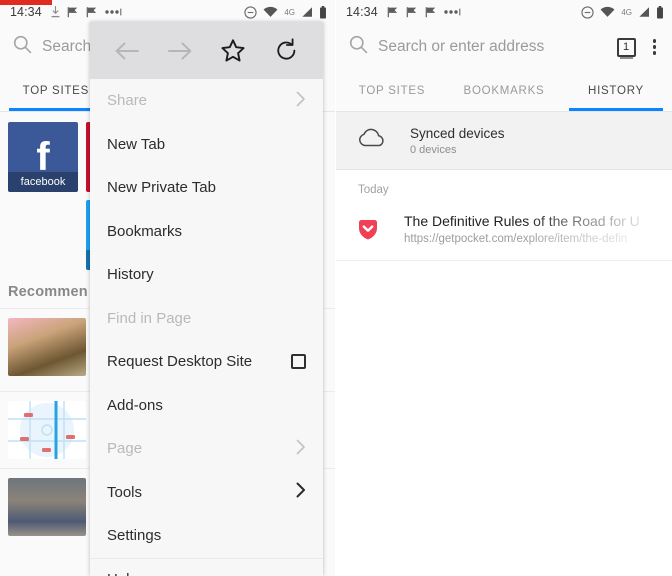  What do you see at coordinates (206, 573) in the screenshot?
I see `menu-item-label: Help` at bounding box center [206, 573].